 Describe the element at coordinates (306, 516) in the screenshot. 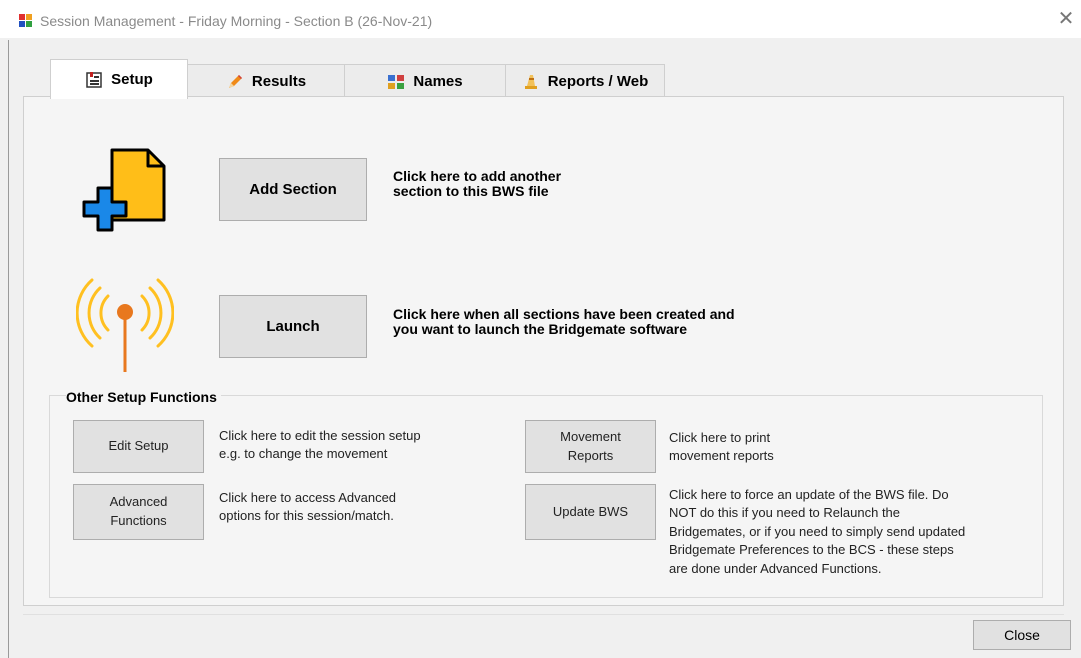

I see `advanced-functions-description-line-2: options for this session/match.` at that location.